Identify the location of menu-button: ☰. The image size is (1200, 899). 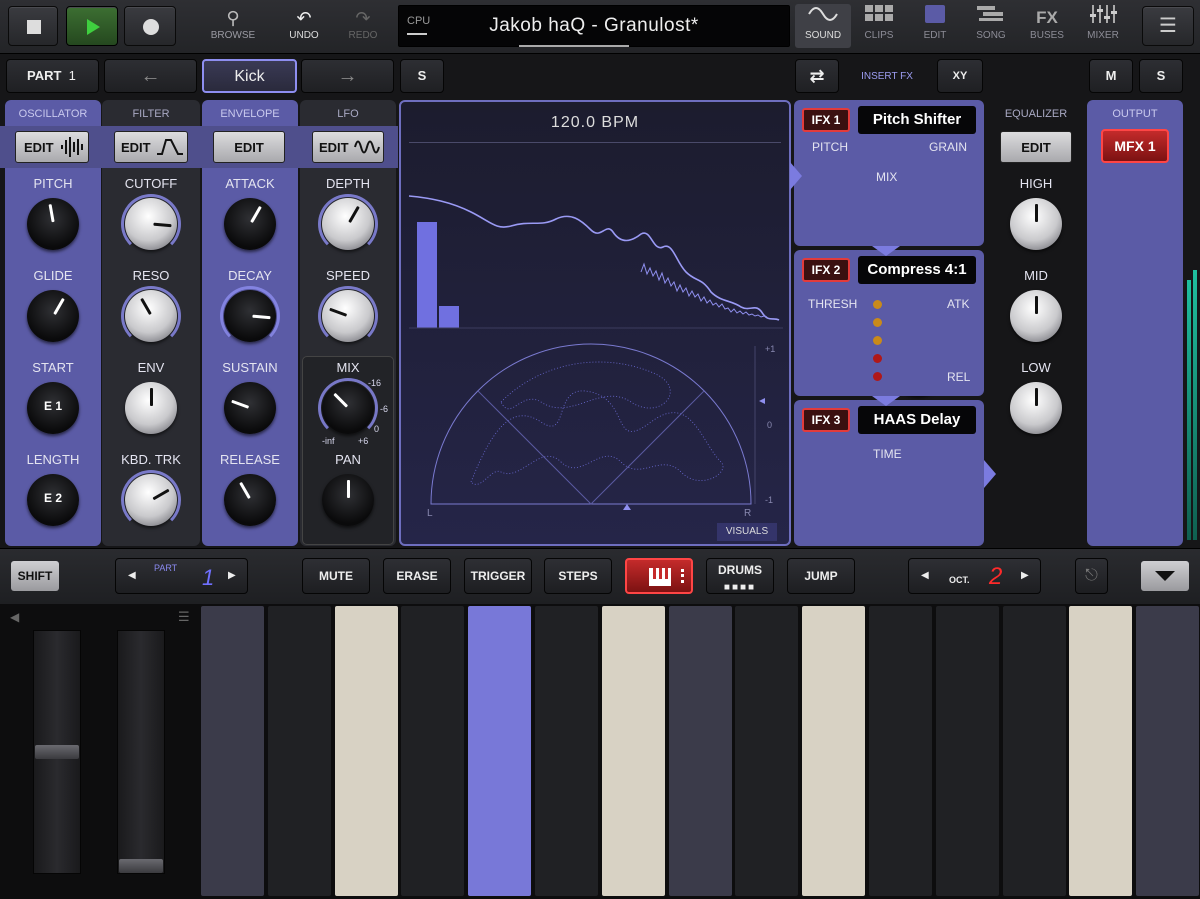
(1168, 26).